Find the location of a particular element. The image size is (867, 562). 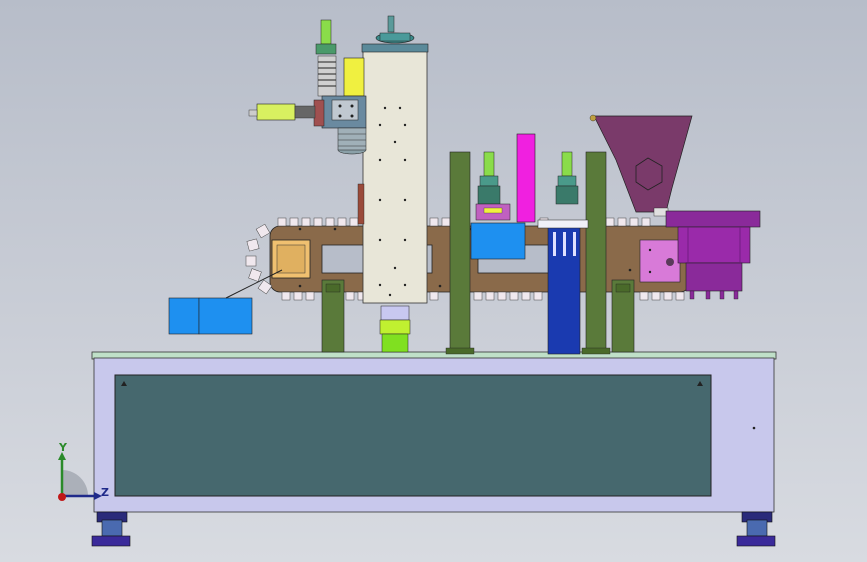

foot-left is located at coordinates (111, 529).